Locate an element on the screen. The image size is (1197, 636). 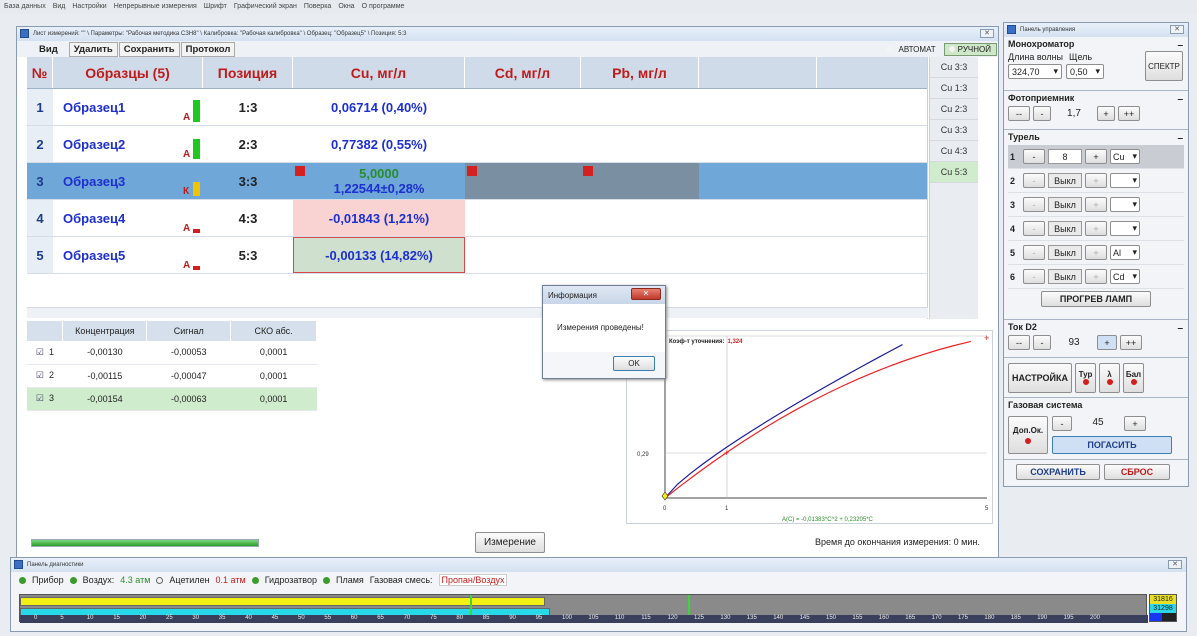
sample-name: Образец5 А is located at coordinates (128, 255).